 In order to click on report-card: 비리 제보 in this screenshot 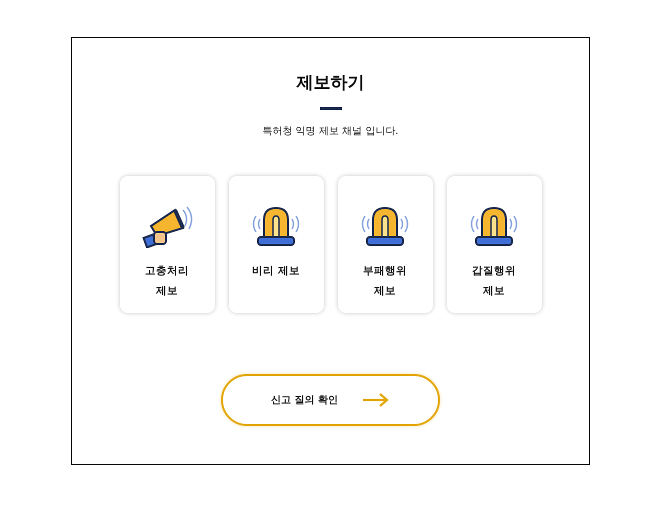, I will do `click(276, 244)`.